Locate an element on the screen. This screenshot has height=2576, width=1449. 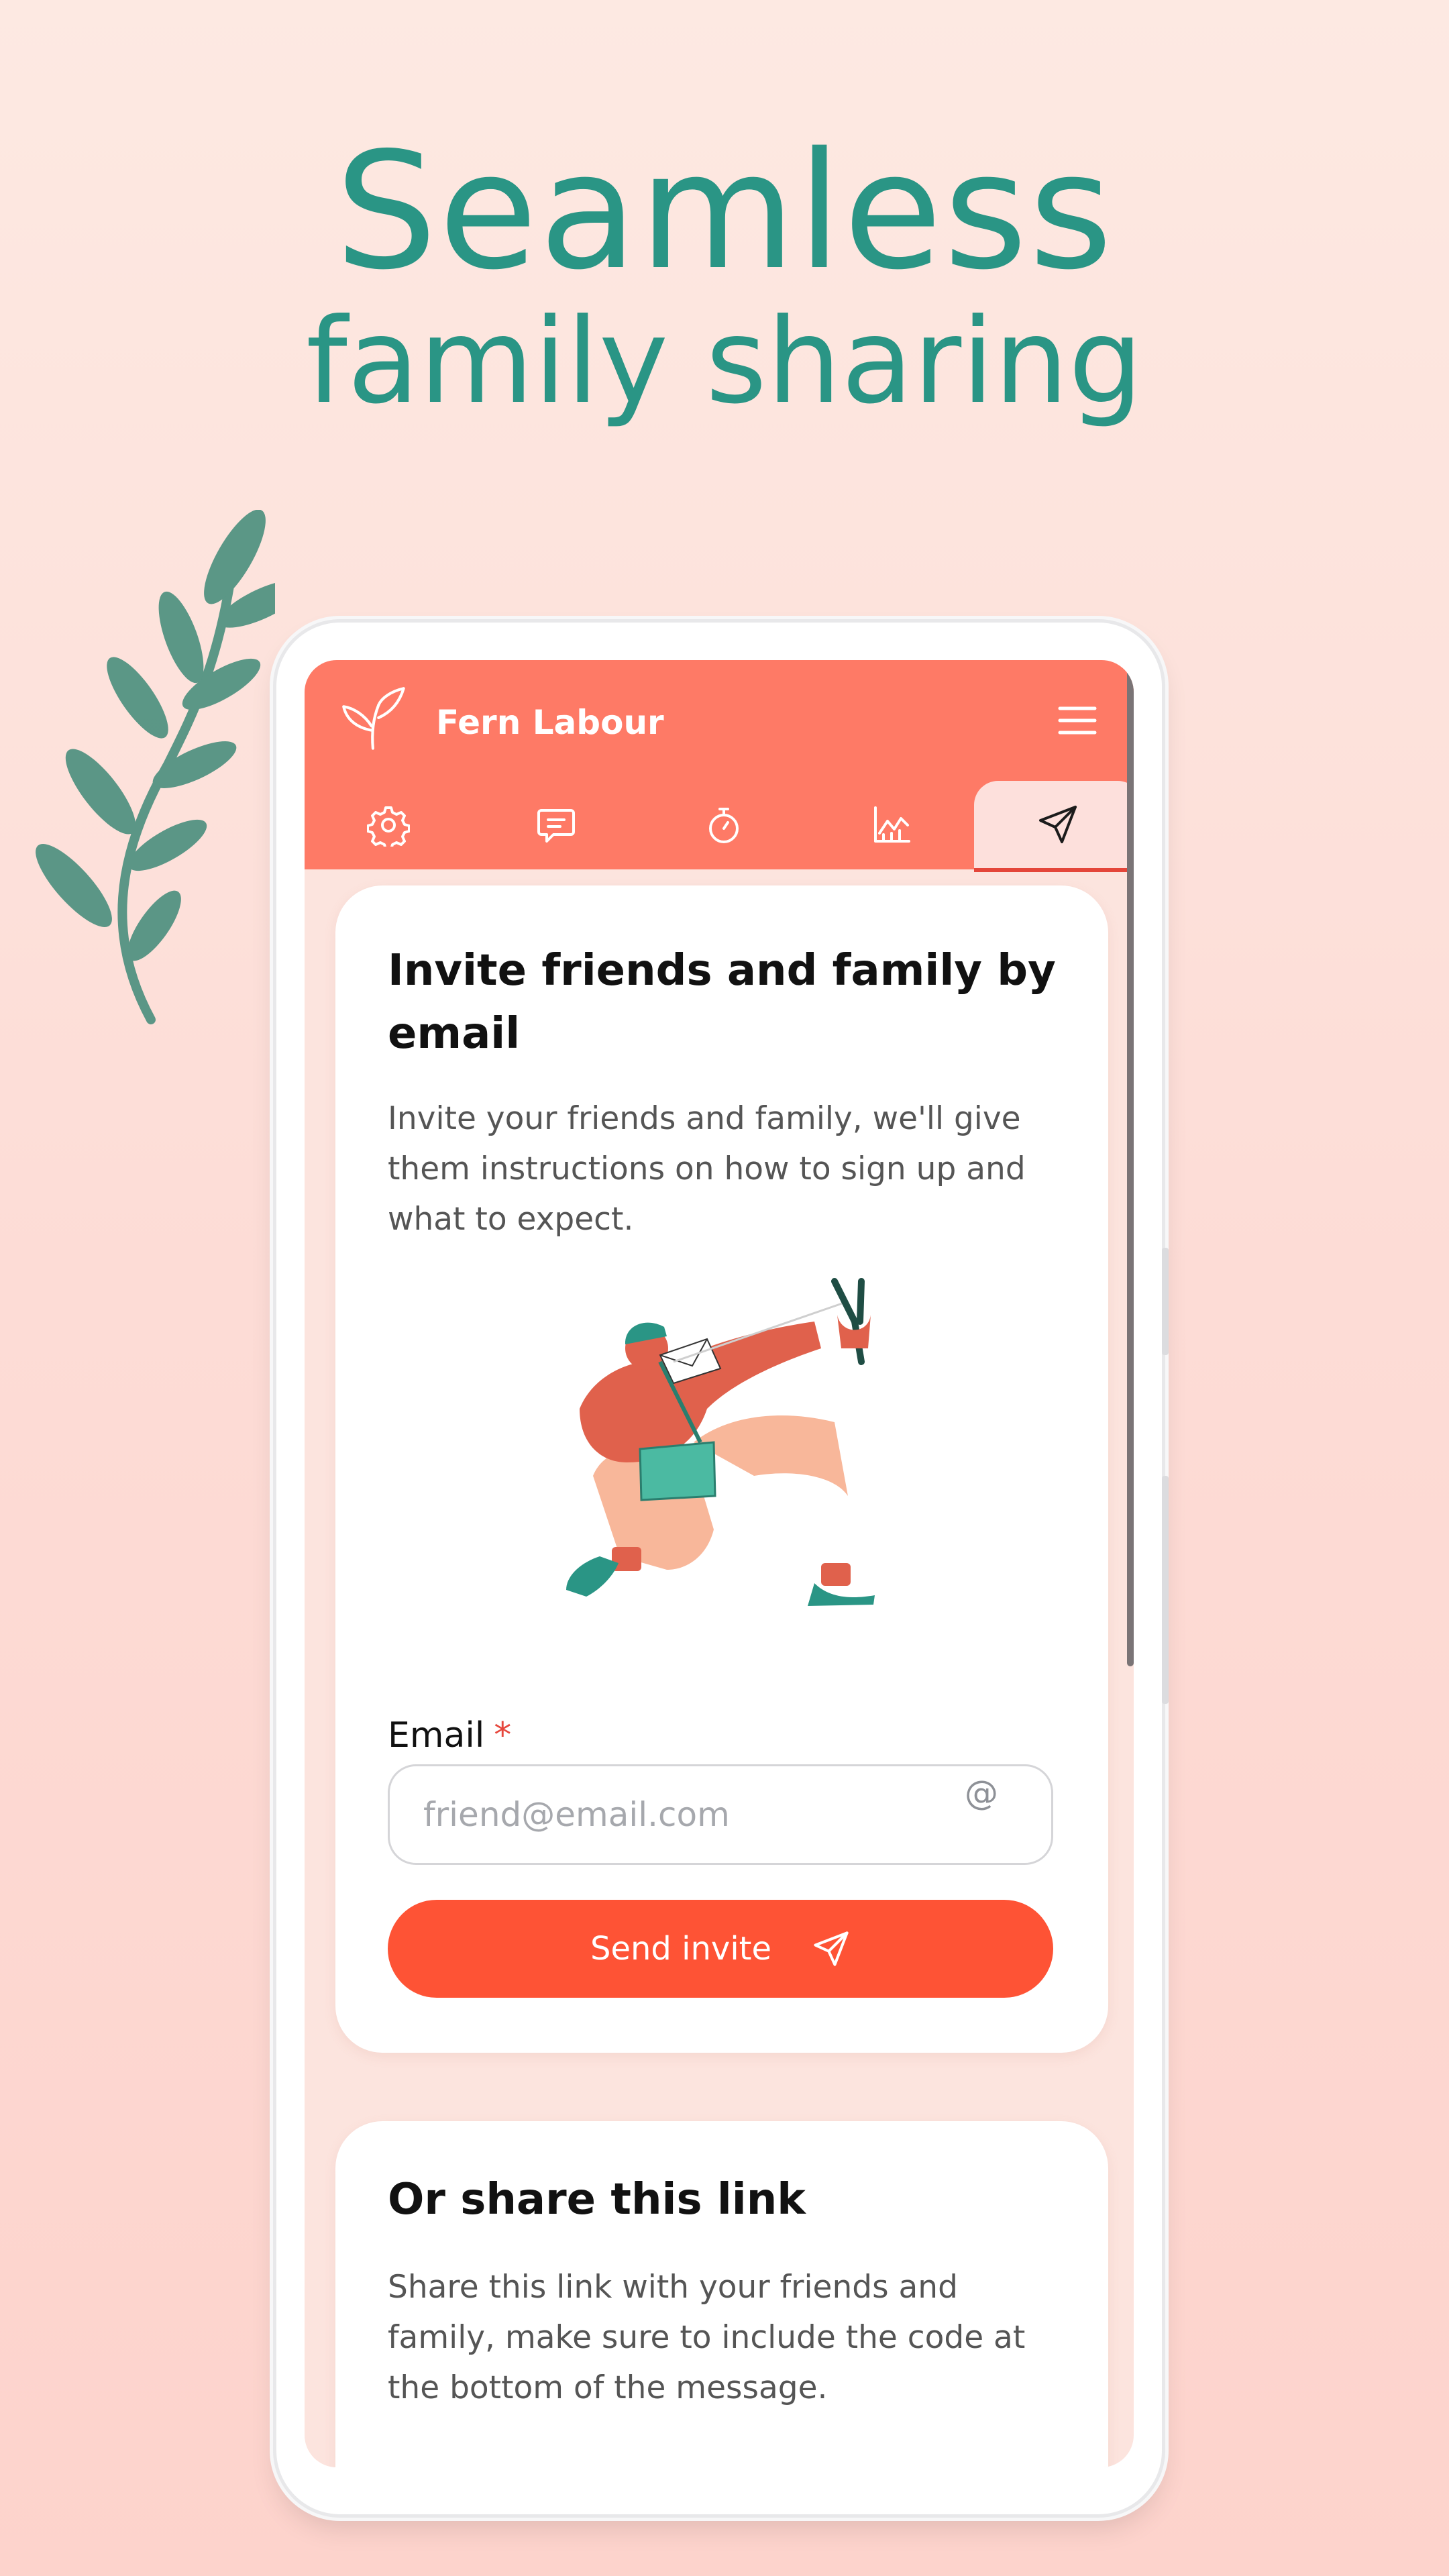
email-input is located at coordinates (720, 1814).